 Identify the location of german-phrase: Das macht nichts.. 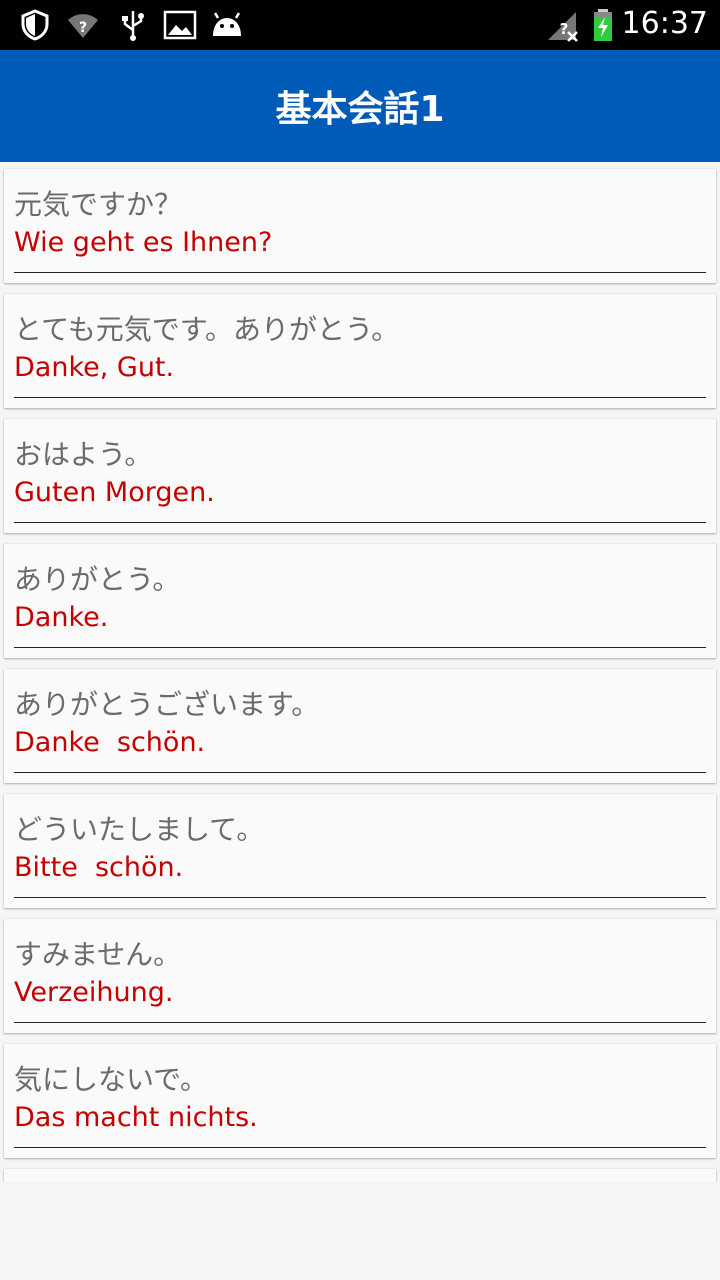
(136, 1117).